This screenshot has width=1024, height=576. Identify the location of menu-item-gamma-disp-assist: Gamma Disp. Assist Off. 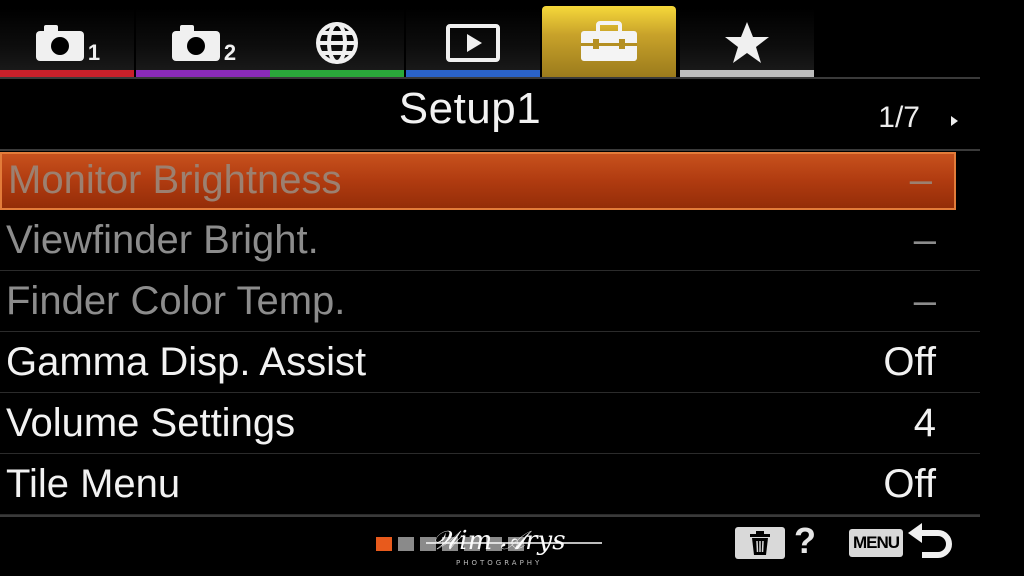
(490, 363).